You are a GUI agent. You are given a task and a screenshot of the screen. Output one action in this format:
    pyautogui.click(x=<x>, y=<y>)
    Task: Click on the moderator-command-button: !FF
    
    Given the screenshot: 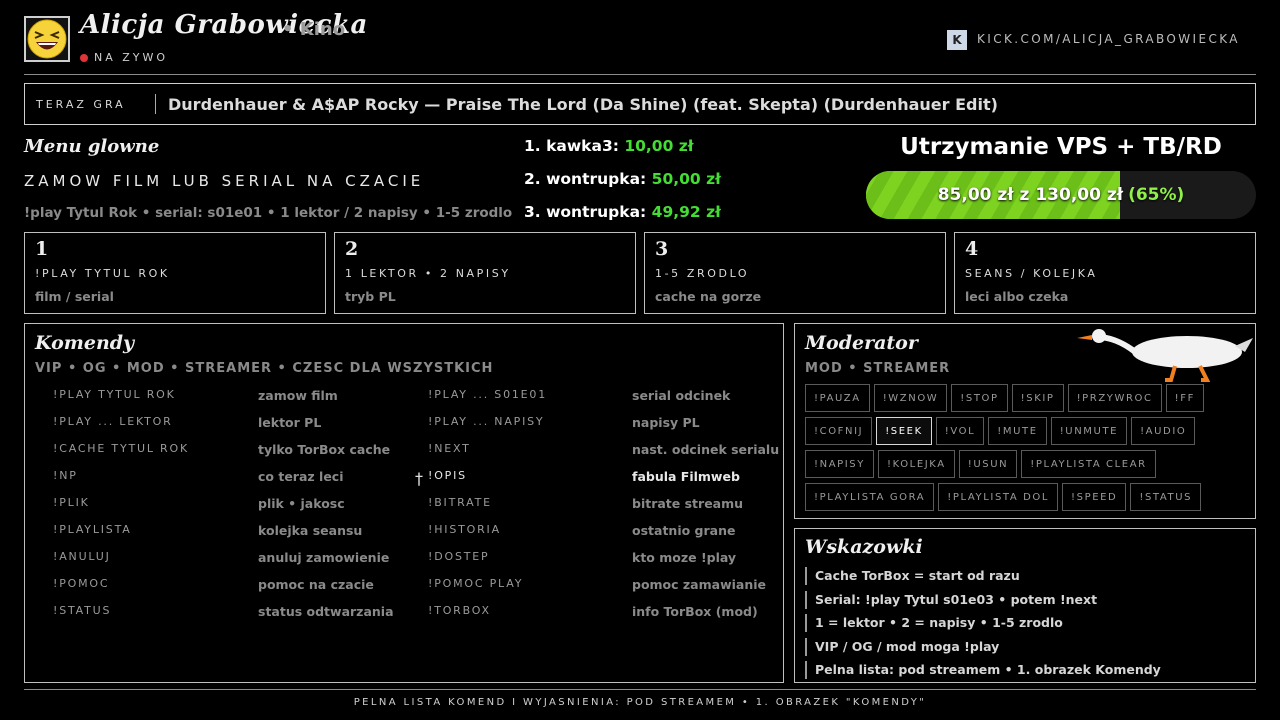 What is the action you would take?
    pyautogui.click(x=1184, y=398)
    